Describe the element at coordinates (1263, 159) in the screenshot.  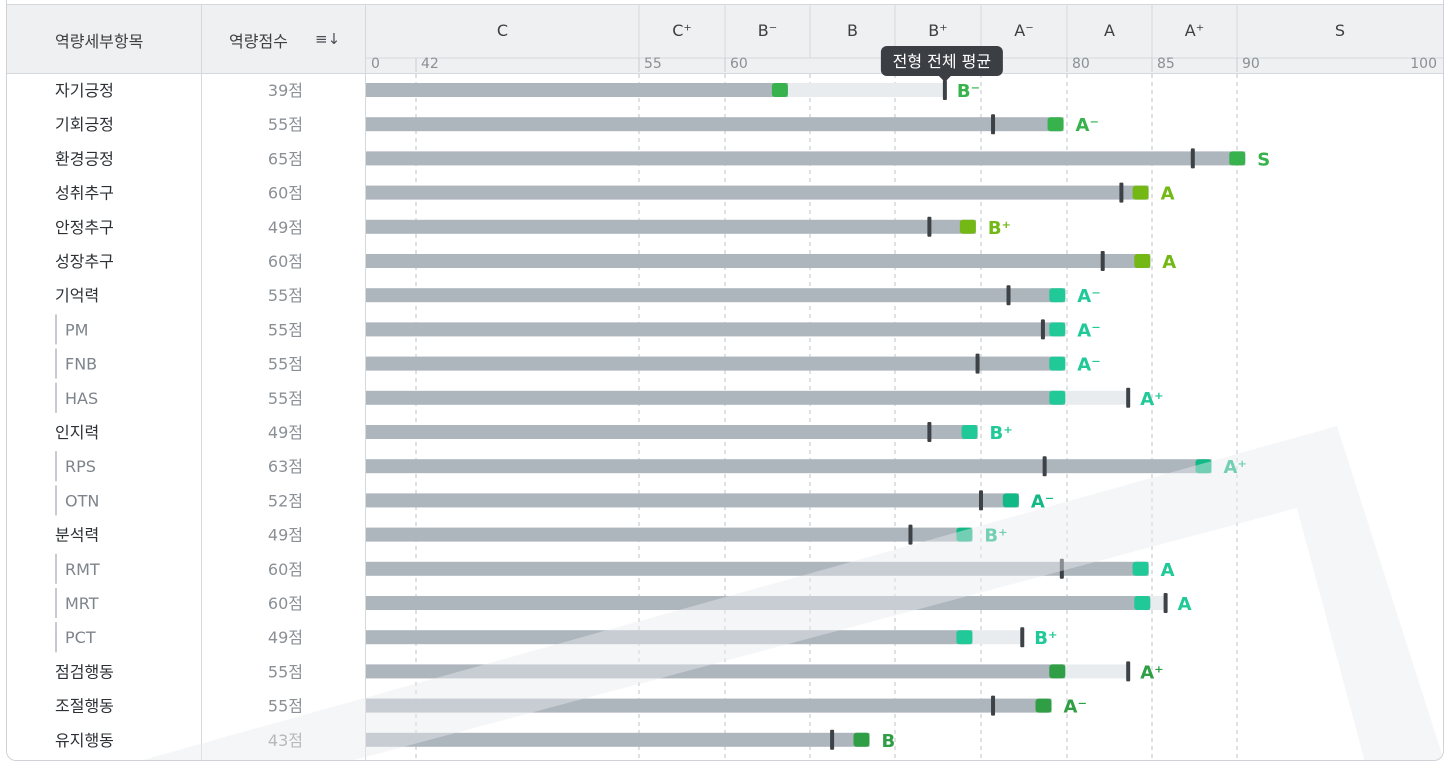
I see `grade-label: S` at that location.